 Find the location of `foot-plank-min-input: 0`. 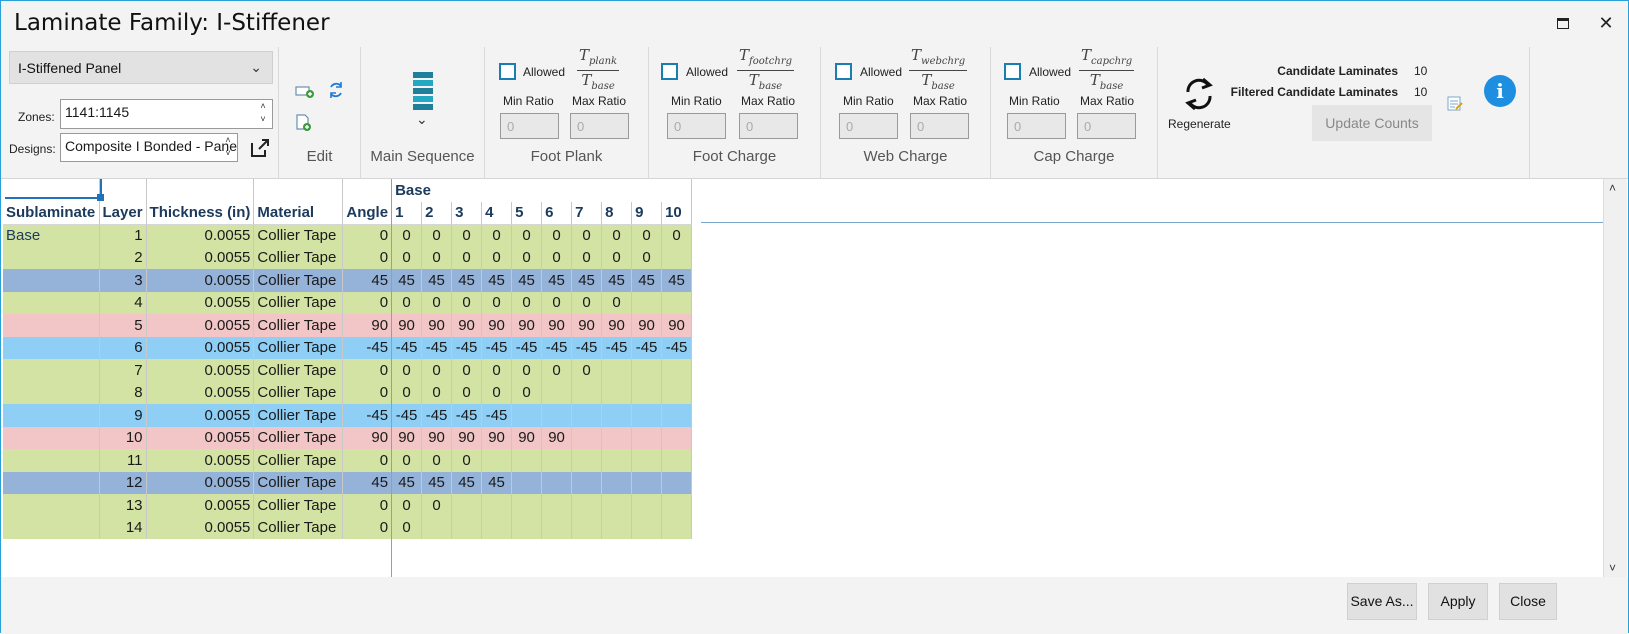

foot-plank-min-input: 0 is located at coordinates (529, 126).